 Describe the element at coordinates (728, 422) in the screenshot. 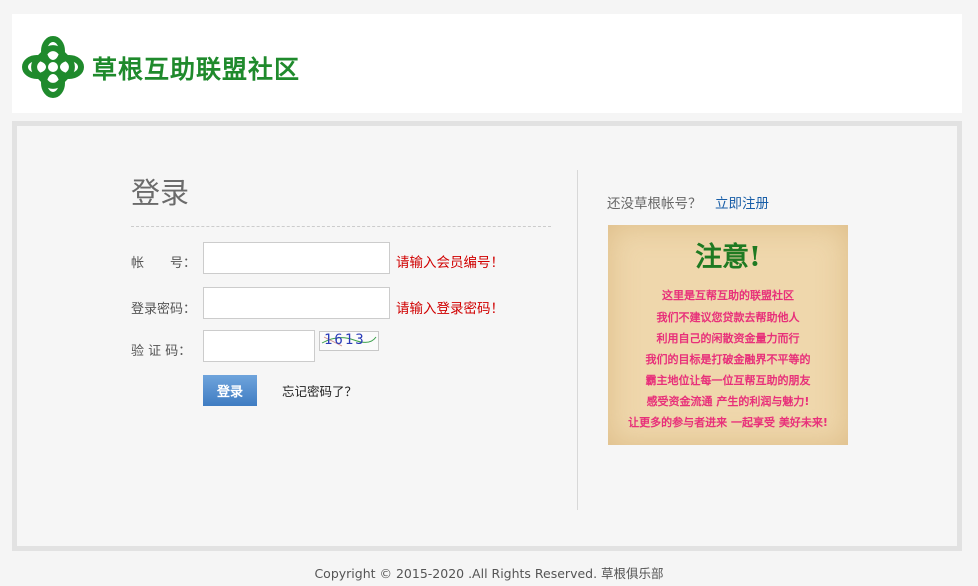

I see `notice-line: 让更多的参与者进来 一起享受 美好未来!` at that location.